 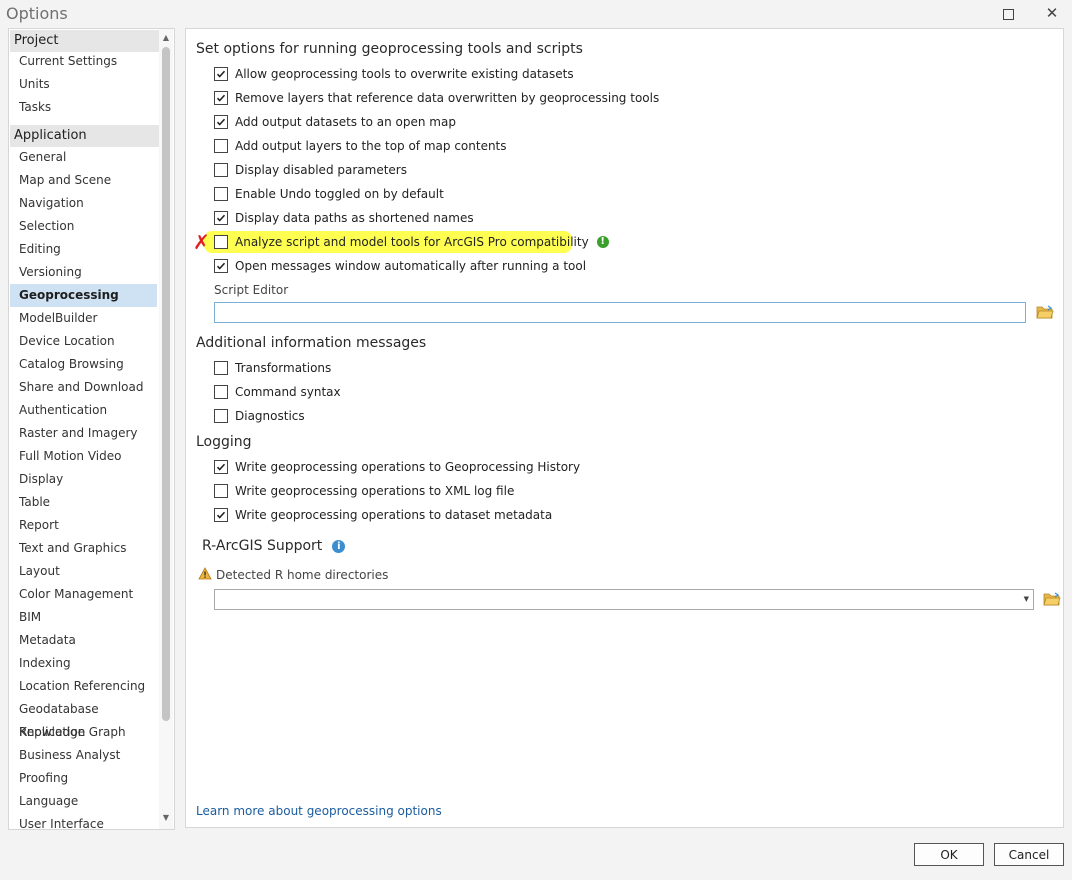 What do you see at coordinates (345, 122) in the screenshot?
I see `option-label: Add output datasets to an open map` at bounding box center [345, 122].